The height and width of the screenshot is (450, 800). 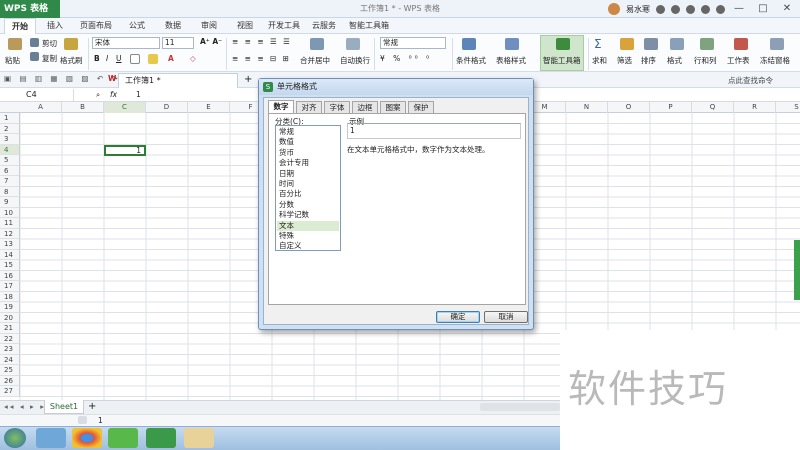 I want to click on column-header-c: C, so click(x=125, y=107).